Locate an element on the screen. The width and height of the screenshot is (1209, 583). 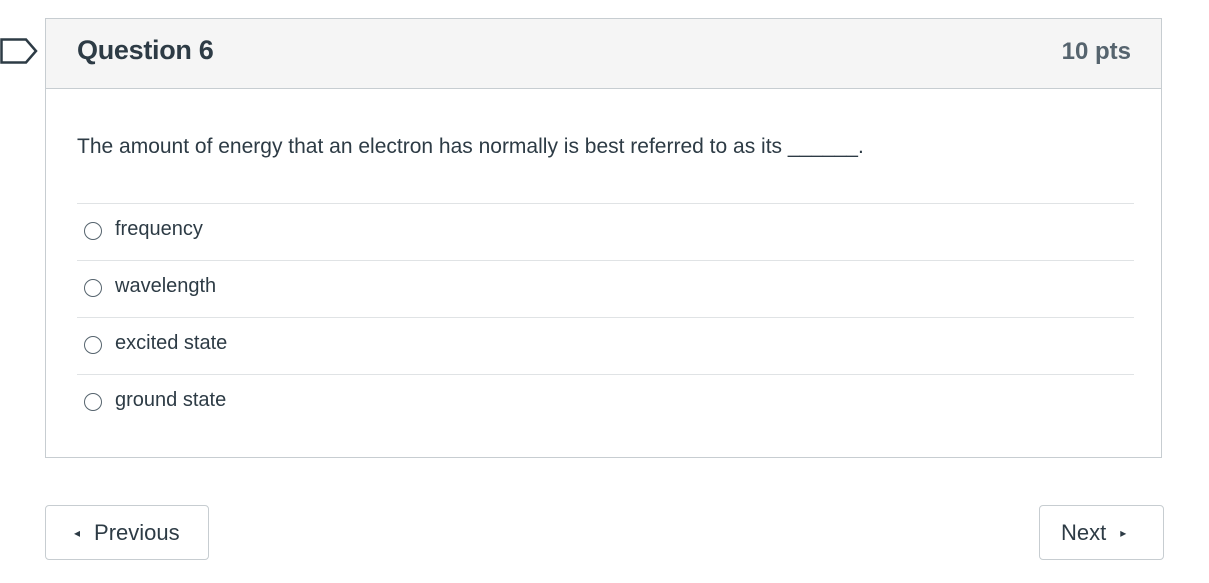
answer-label: excited state is located at coordinates (171, 343).